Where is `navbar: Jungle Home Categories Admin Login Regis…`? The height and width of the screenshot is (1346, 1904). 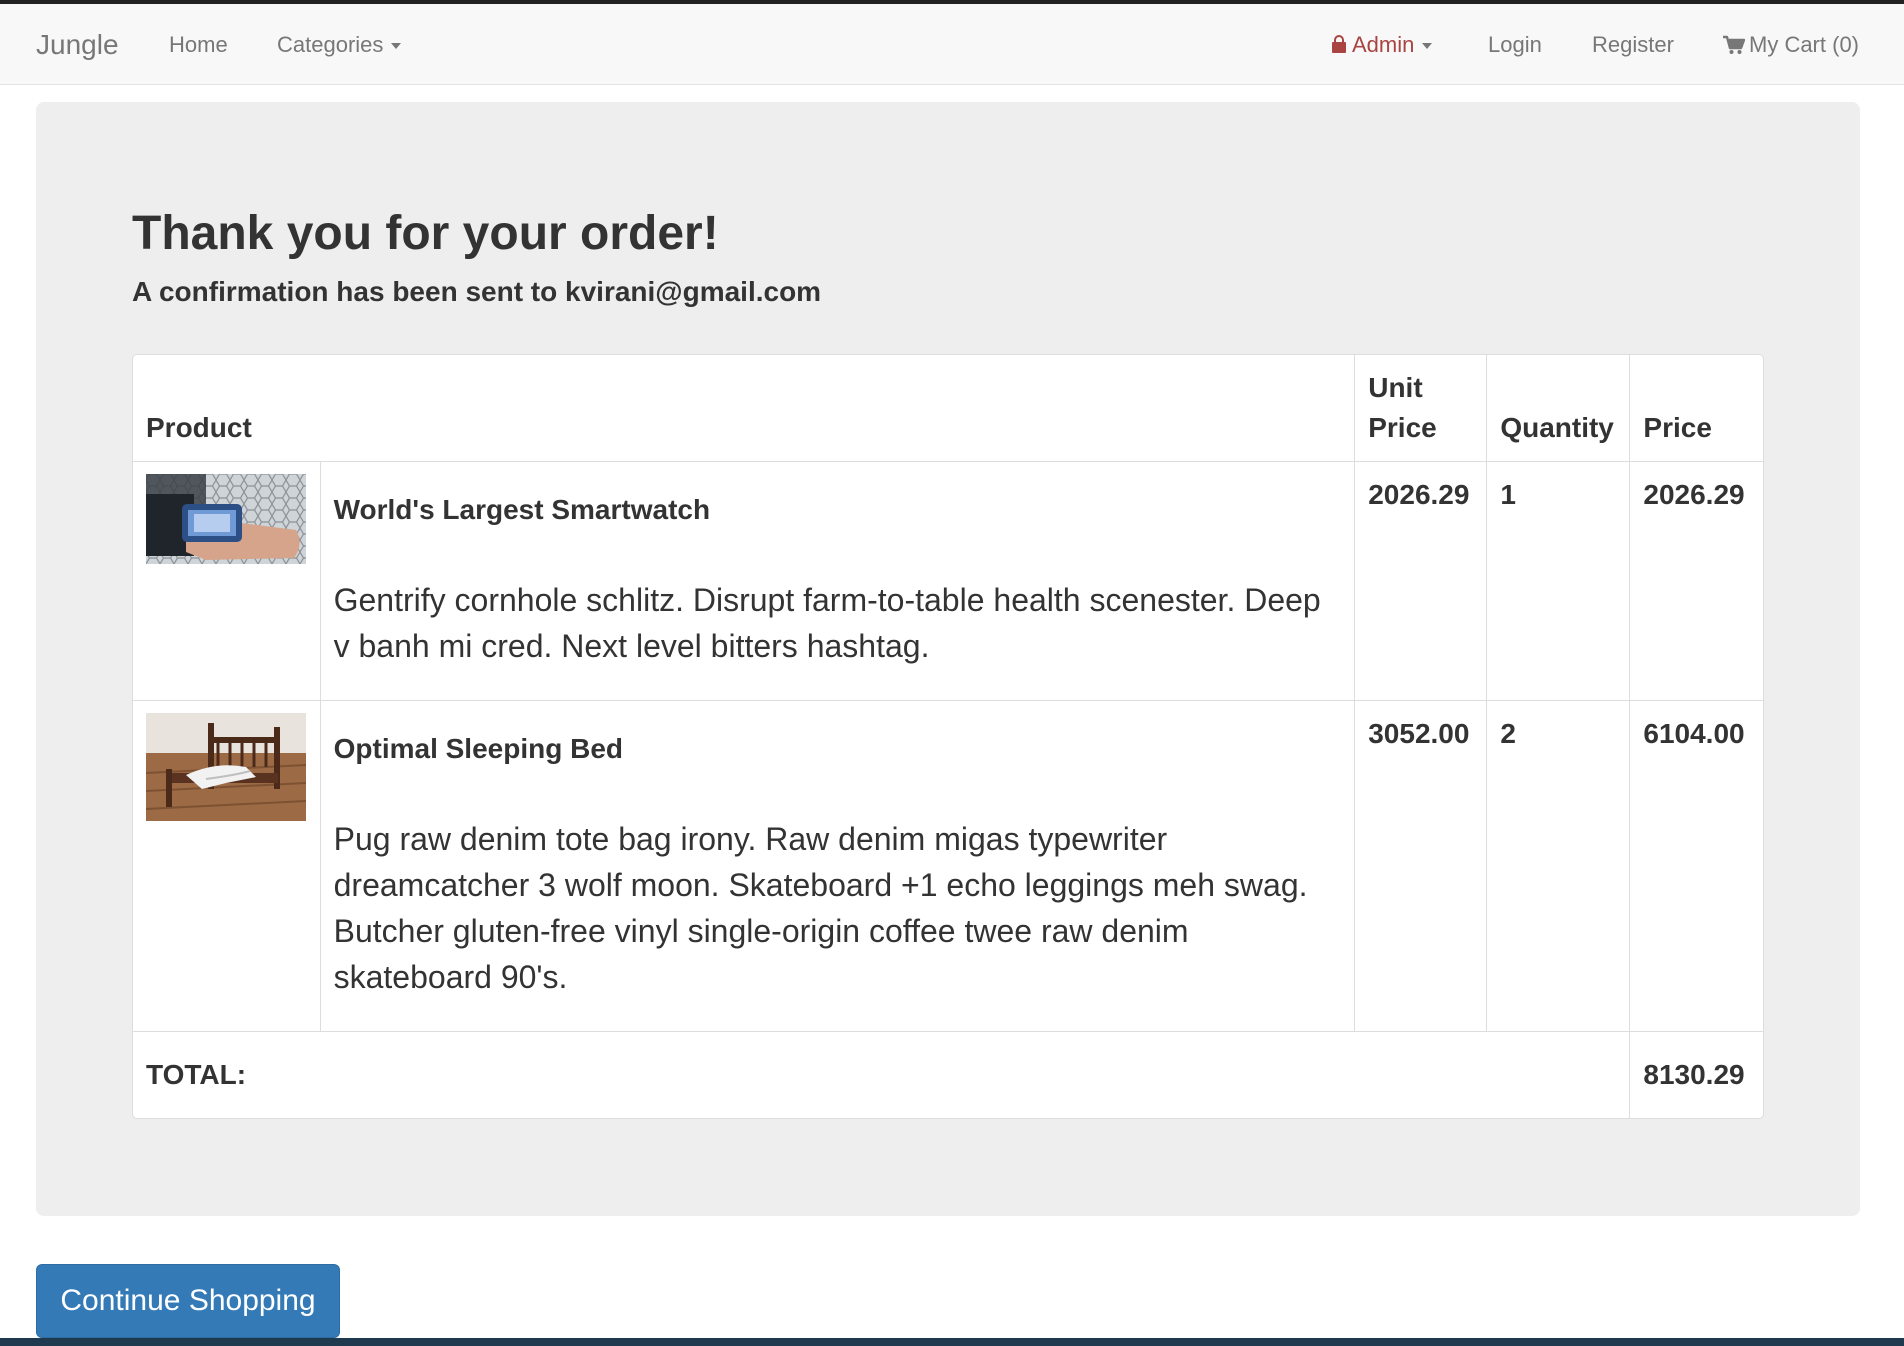
navbar: Jungle Home Categories Admin Login Regis… is located at coordinates (952, 44).